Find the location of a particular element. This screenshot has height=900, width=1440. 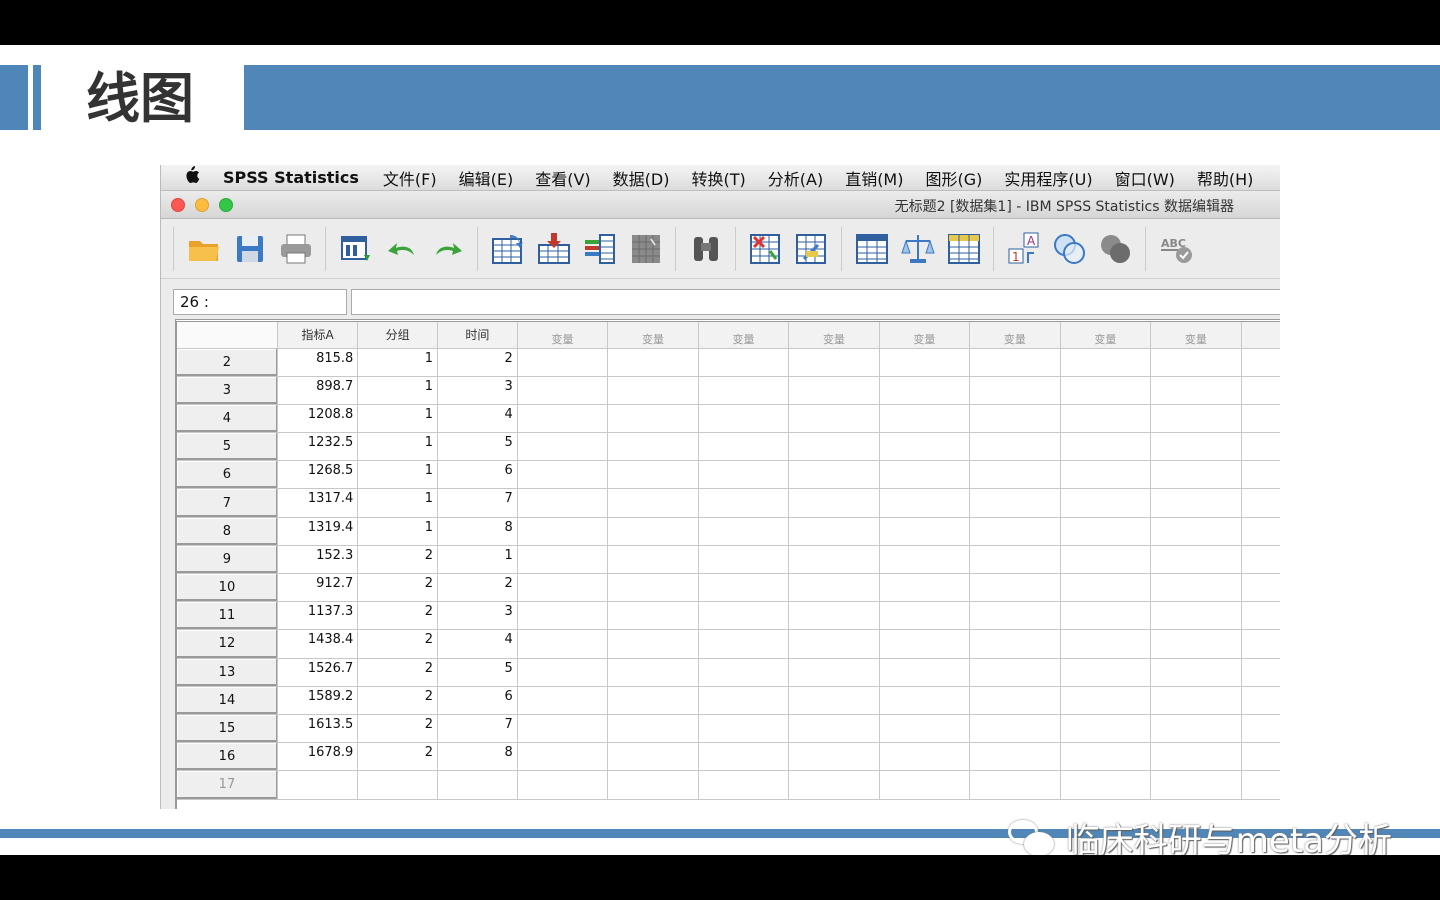

menu-help: 帮助(H) is located at coordinates (1225, 178).